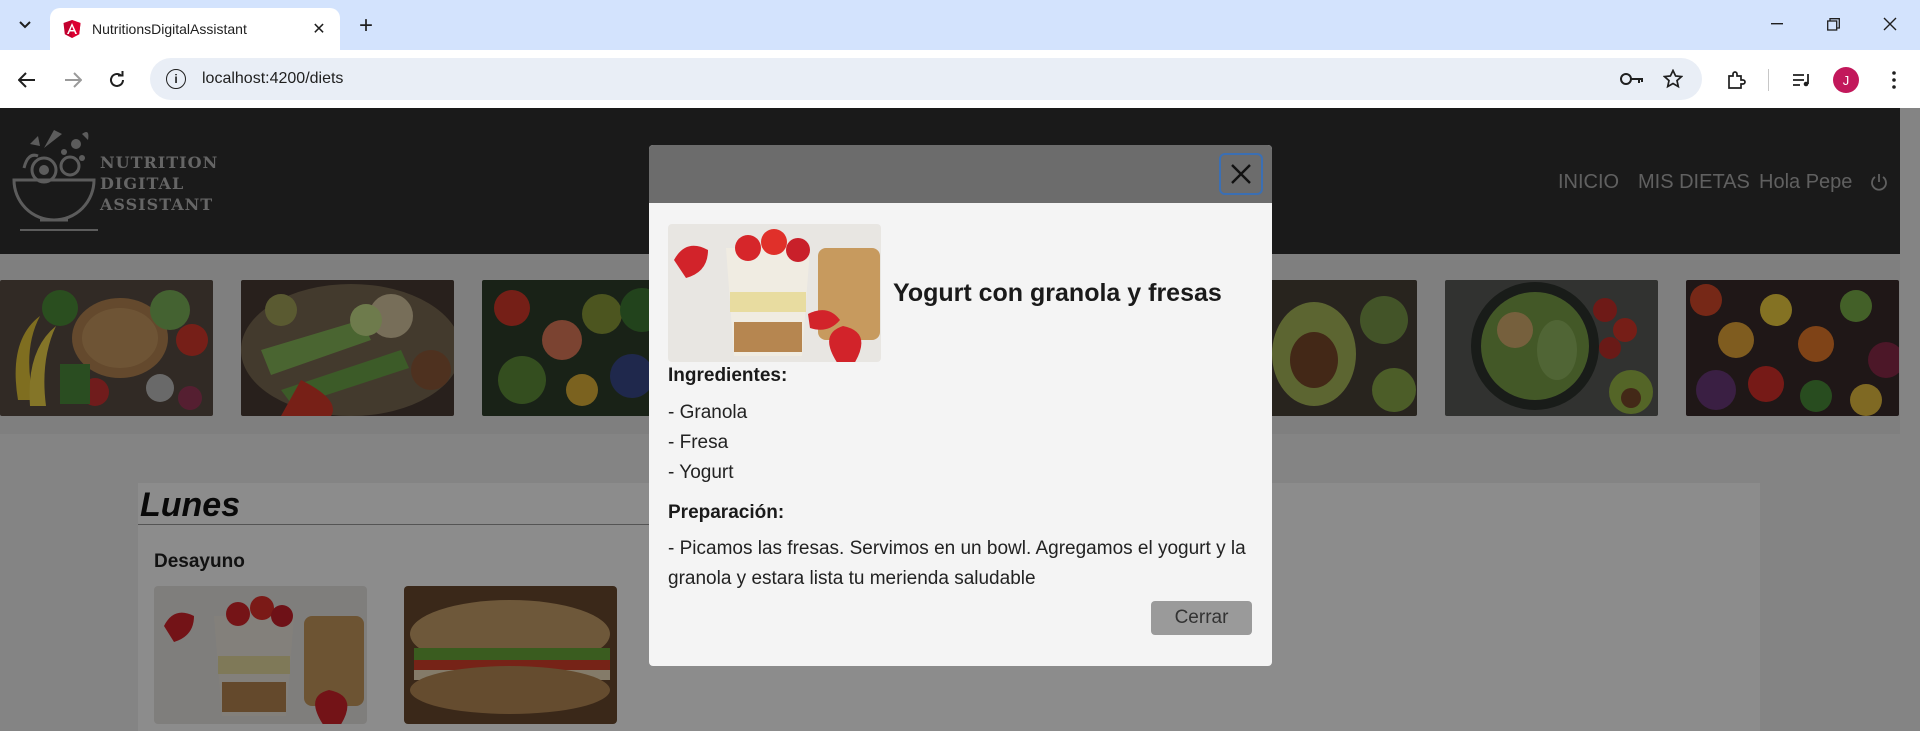 The height and width of the screenshot is (731, 1920). What do you see at coordinates (1846, 80) in the screenshot?
I see `profile-avatar: J` at bounding box center [1846, 80].